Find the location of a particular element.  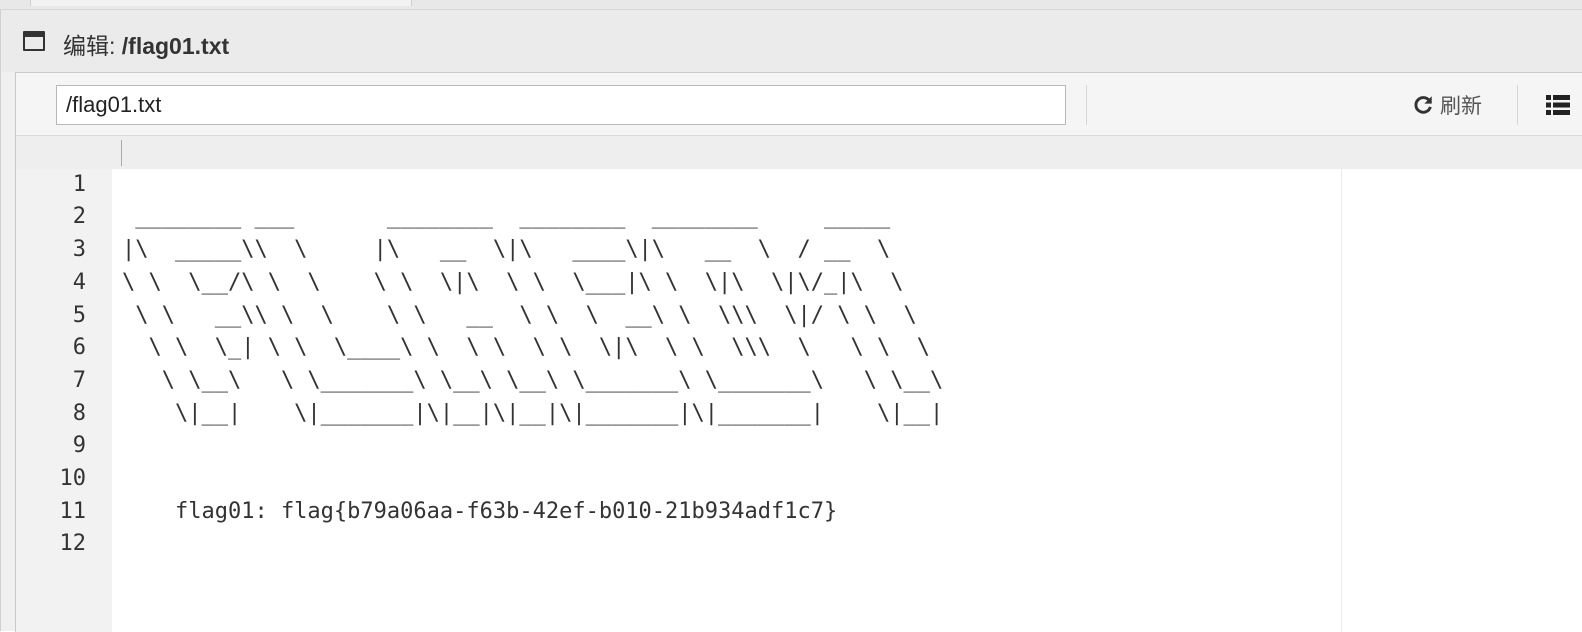

dialog-title: 编辑: /flag01.txt is located at coordinates (146, 44).